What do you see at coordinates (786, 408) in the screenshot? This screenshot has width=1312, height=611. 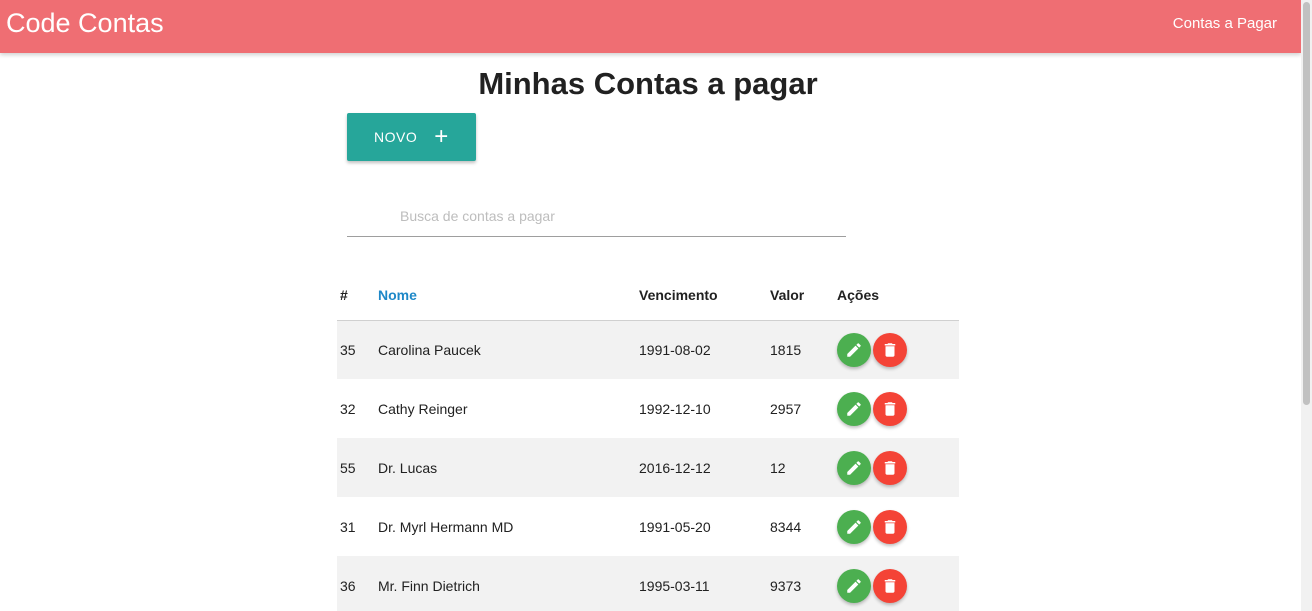 I see `cell-value: 2957` at bounding box center [786, 408].